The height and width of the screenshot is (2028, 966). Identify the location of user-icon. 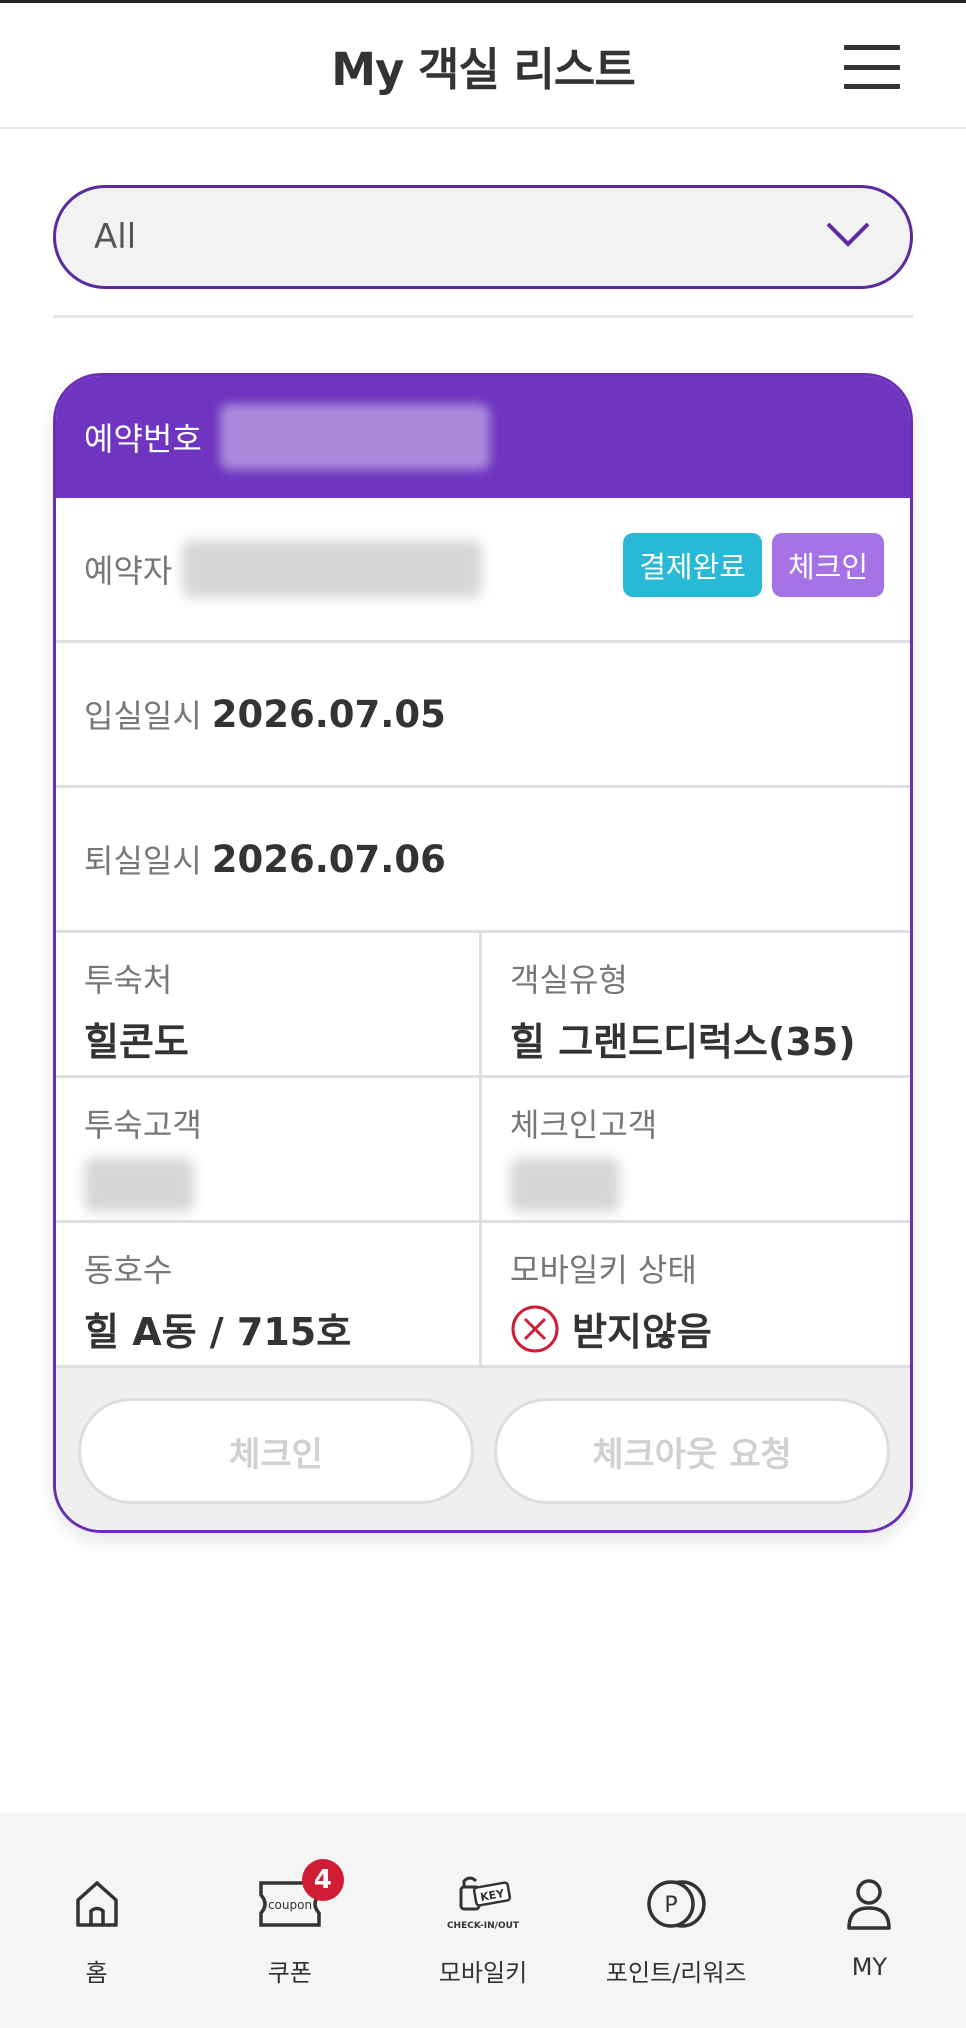
(869, 1904).